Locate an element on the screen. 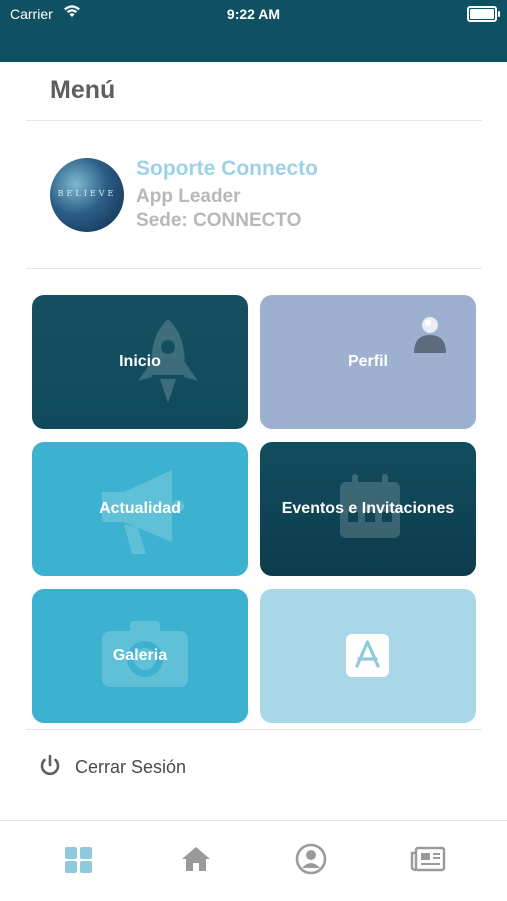 The width and height of the screenshot is (507, 901). status-bar: Carrier 9:22 AM is located at coordinates (253, 31).